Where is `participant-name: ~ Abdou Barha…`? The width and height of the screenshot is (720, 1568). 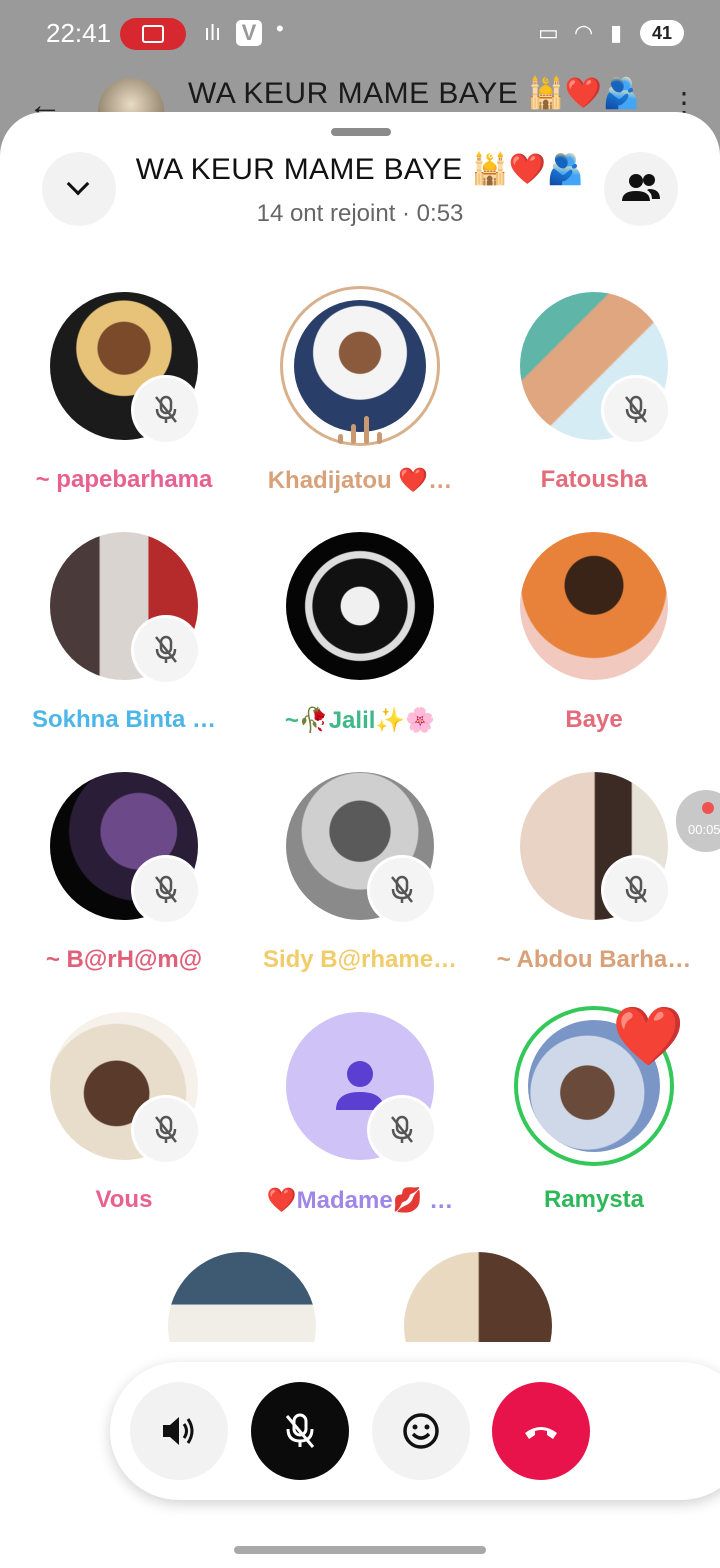
participant-name: ~ Abdou Barha… is located at coordinates (594, 959).